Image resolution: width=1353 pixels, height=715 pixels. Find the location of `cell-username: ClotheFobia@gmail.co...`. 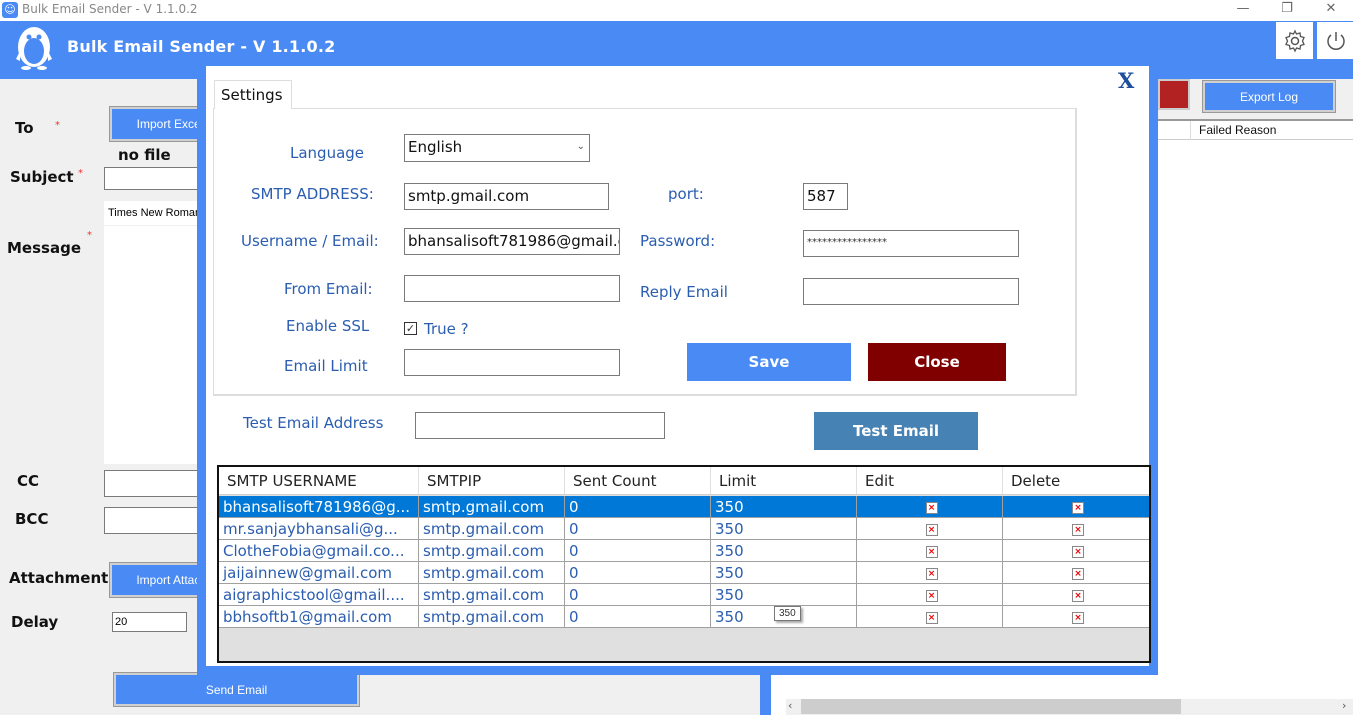

cell-username: ClotheFobia@gmail.co... is located at coordinates (319, 550).